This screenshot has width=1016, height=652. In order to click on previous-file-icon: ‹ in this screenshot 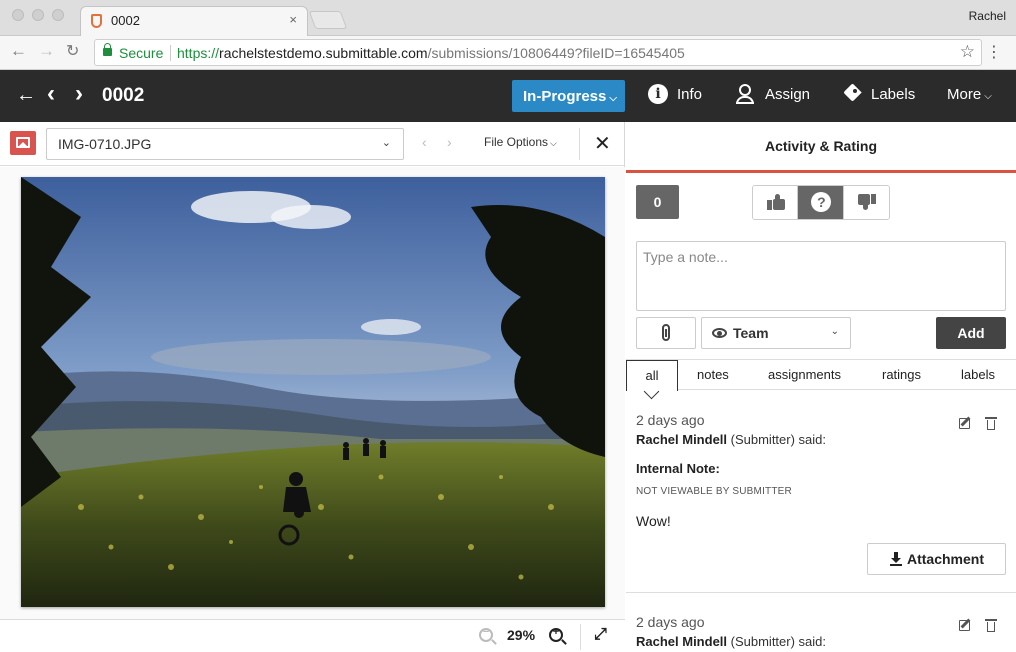, I will do `click(424, 142)`.